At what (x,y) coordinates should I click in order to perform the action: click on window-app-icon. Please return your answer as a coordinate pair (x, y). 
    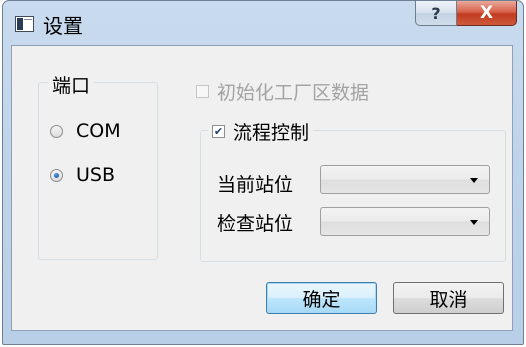
    Looking at the image, I should click on (24, 24).